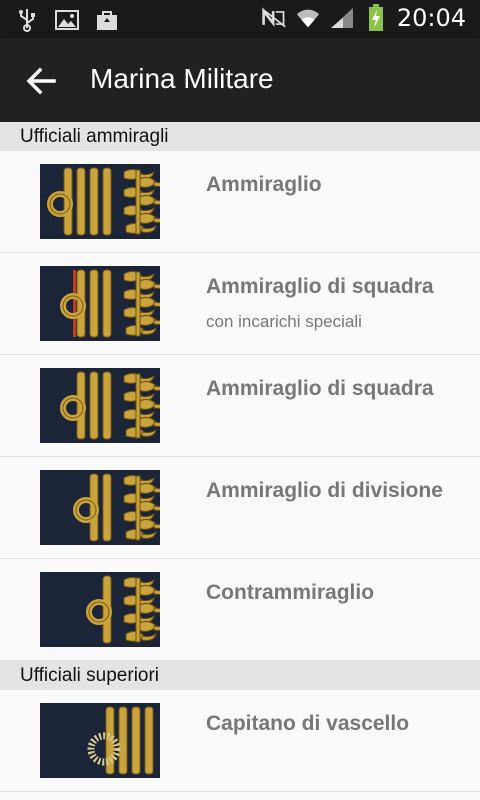 The image size is (480, 800). I want to click on list-item: Capitano di vascello, so click(240, 741).